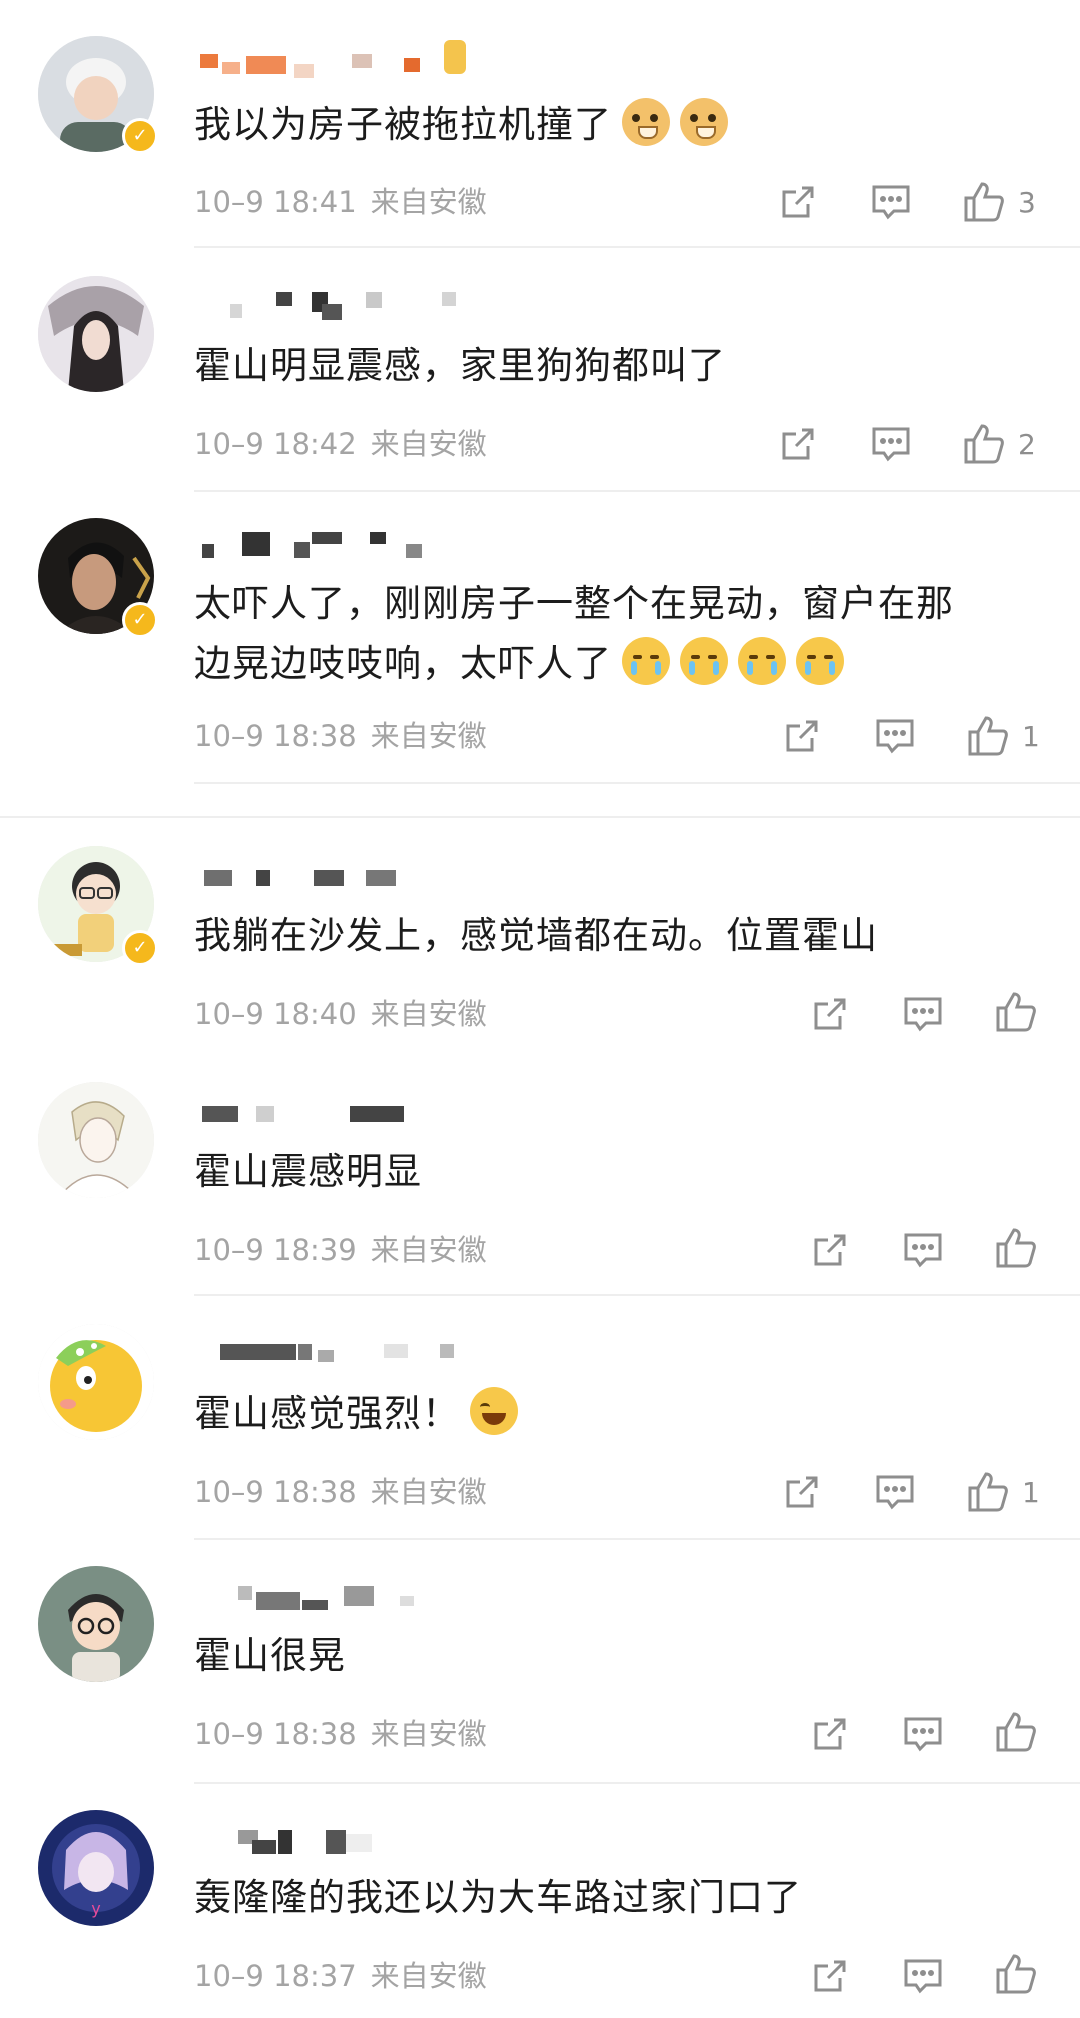  Describe the element at coordinates (308, 1171) in the screenshot. I see `comment-text-content: 霍山震感明显` at that location.